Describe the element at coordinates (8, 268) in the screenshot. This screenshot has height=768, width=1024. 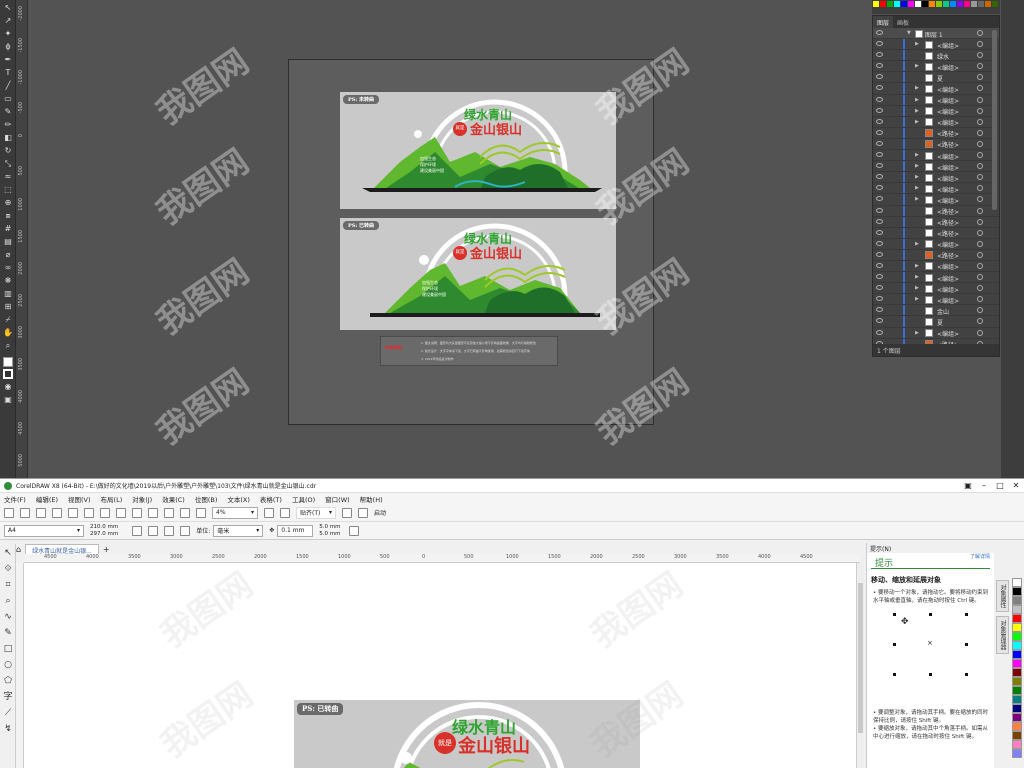
I see `blend-tool-icon: ∞` at that location.